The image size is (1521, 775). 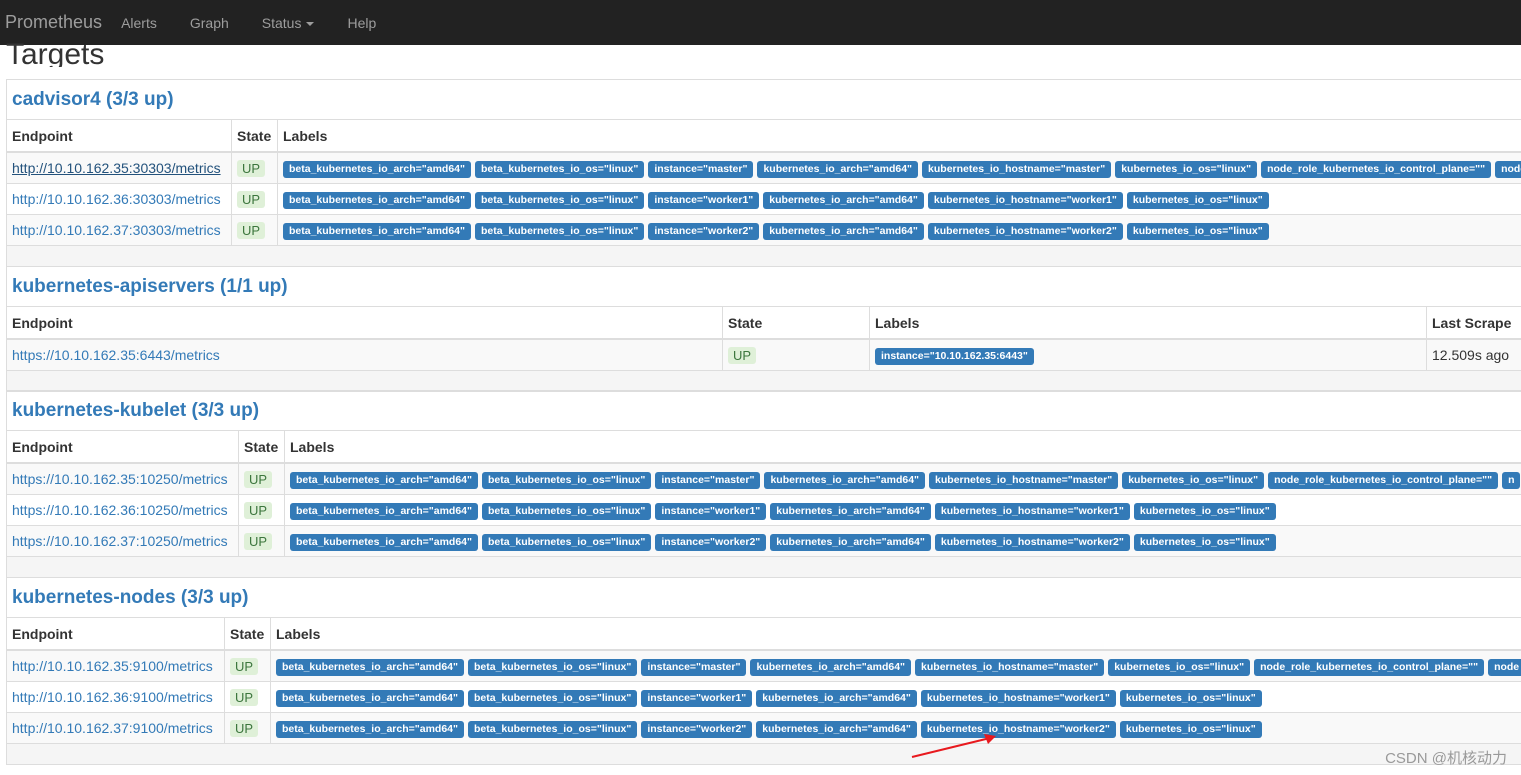 I want to click on nav-graph: Graph, so click(x=209, y=23).